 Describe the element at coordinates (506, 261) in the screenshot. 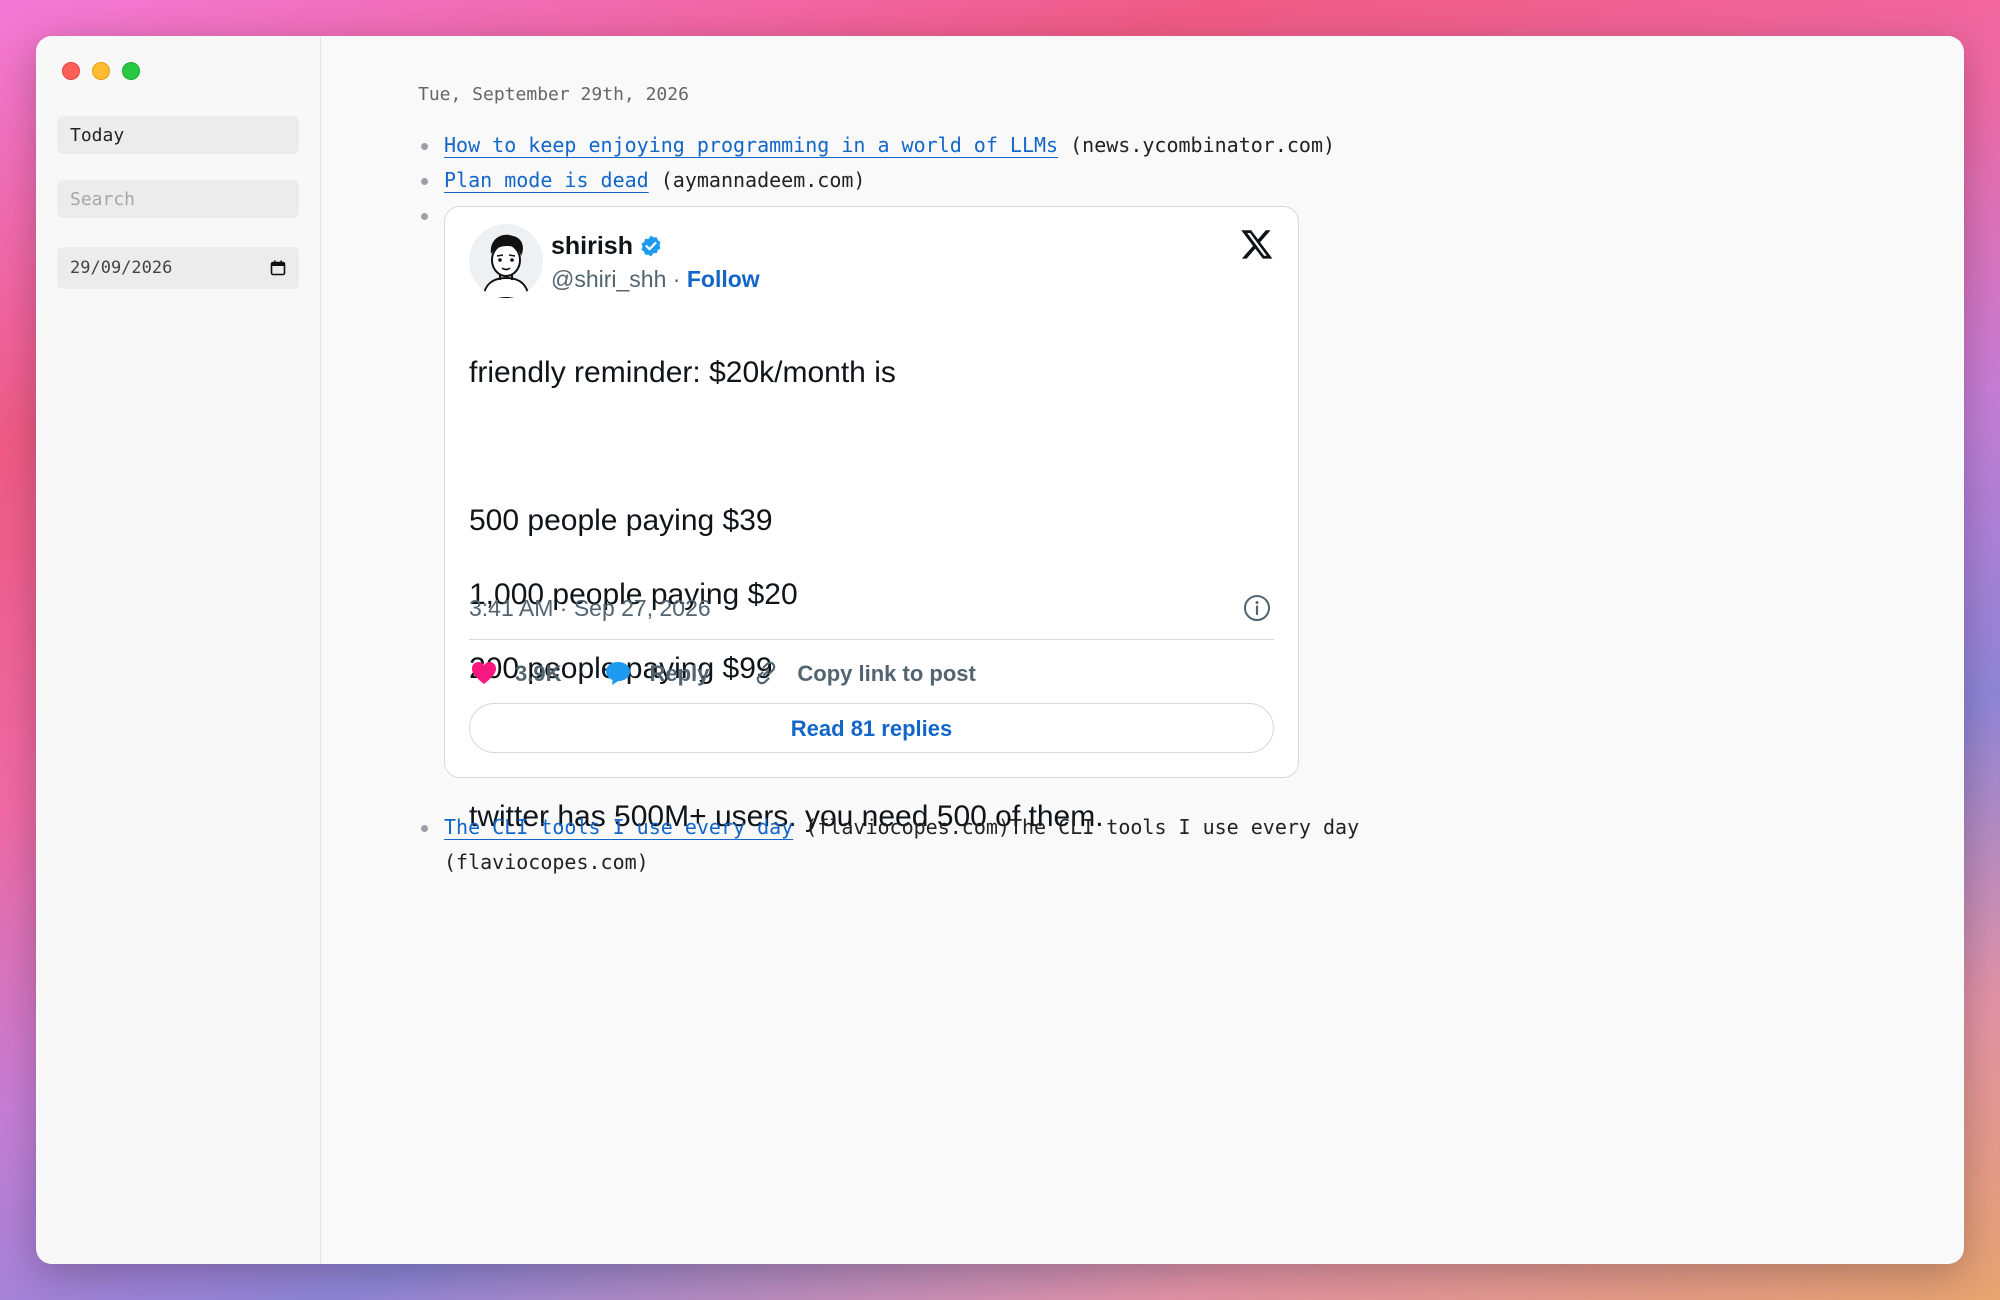

I see `avatar` at that location.